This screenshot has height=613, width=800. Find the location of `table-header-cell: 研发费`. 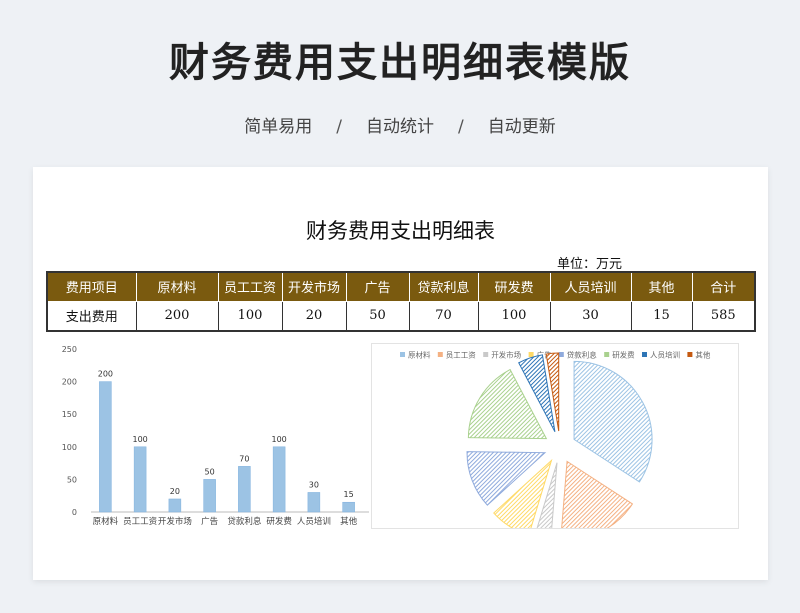

table-header-cell: 研发费 is located at coordinates (514, 286).